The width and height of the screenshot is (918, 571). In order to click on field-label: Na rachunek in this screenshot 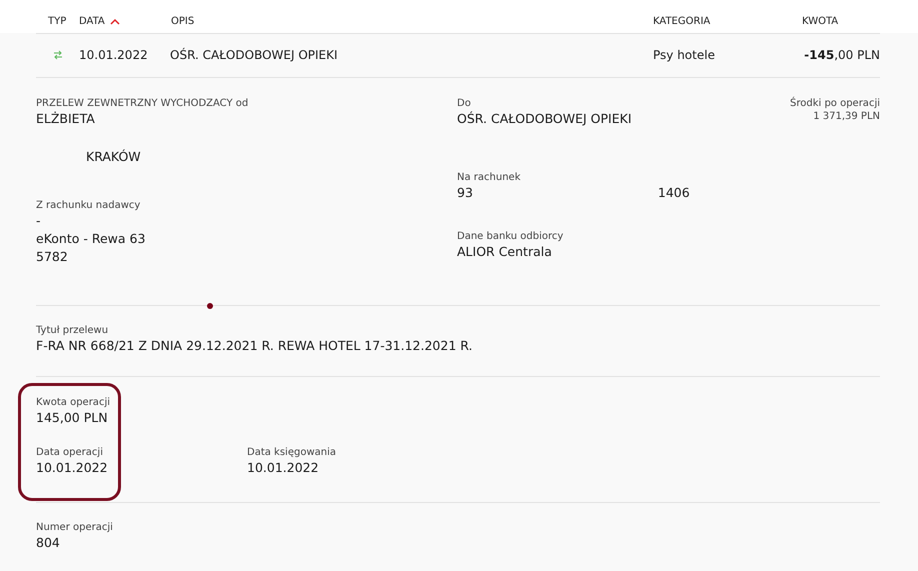, I will do `click(489, 177)`.